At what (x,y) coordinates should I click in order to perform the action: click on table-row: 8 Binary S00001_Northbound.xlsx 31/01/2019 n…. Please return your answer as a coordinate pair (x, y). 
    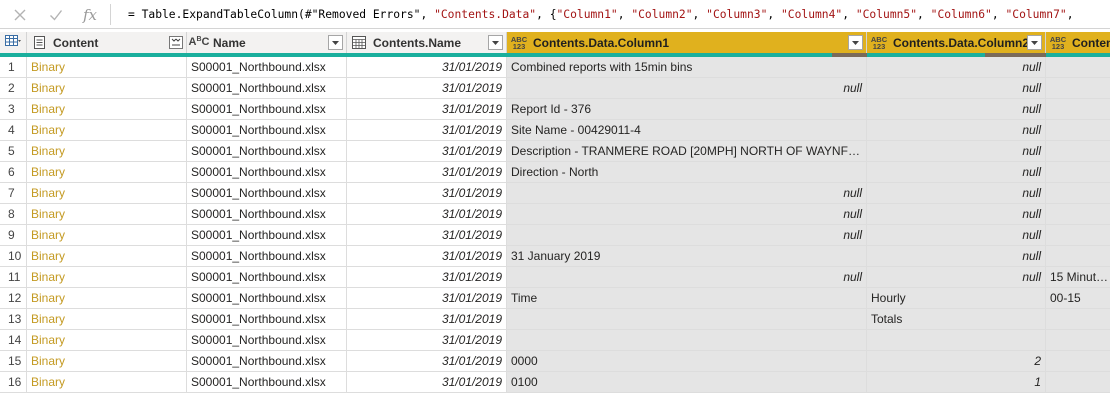
    Looking at the image, I should click on (555, 214).